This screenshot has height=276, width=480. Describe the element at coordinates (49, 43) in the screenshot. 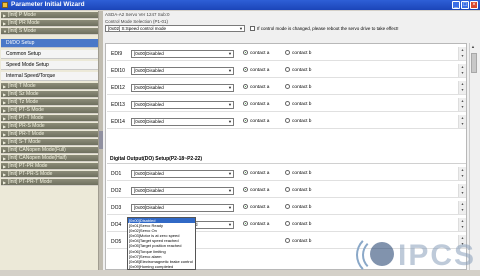

I see `sidebar-item-di-do-setup: DI/DO Setup` at that location.